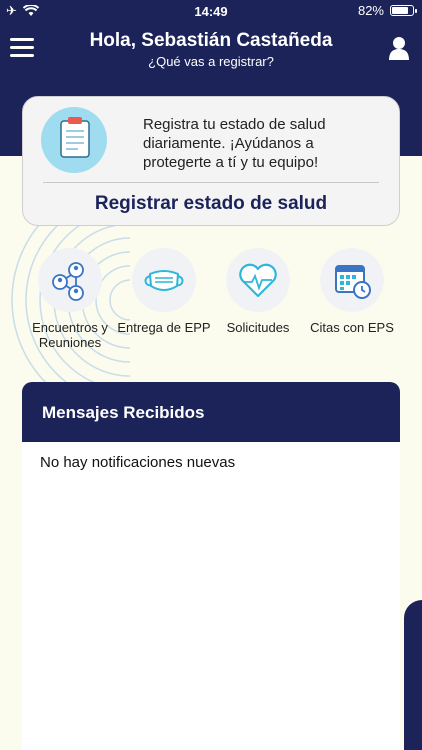  Describe the element at coordinates (211, 11) in the screenshot. I see `status-bar: ✈ 14:49 82%` at that location.